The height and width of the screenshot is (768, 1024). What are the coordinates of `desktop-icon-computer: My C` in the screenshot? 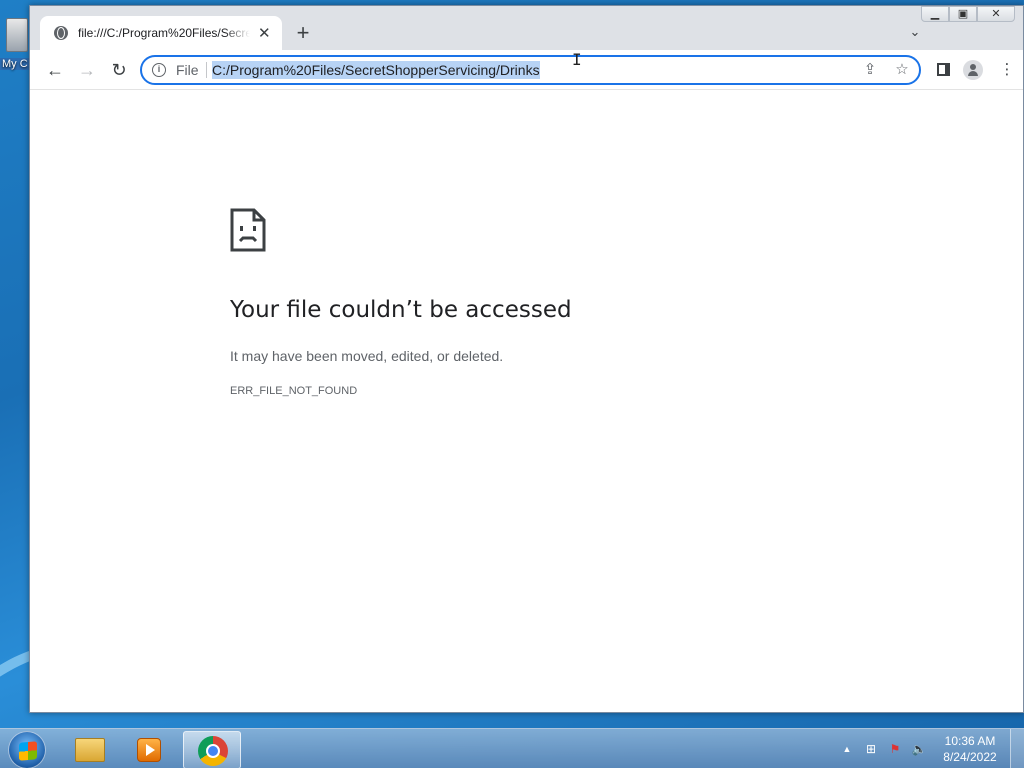 It's located at (15, 45).